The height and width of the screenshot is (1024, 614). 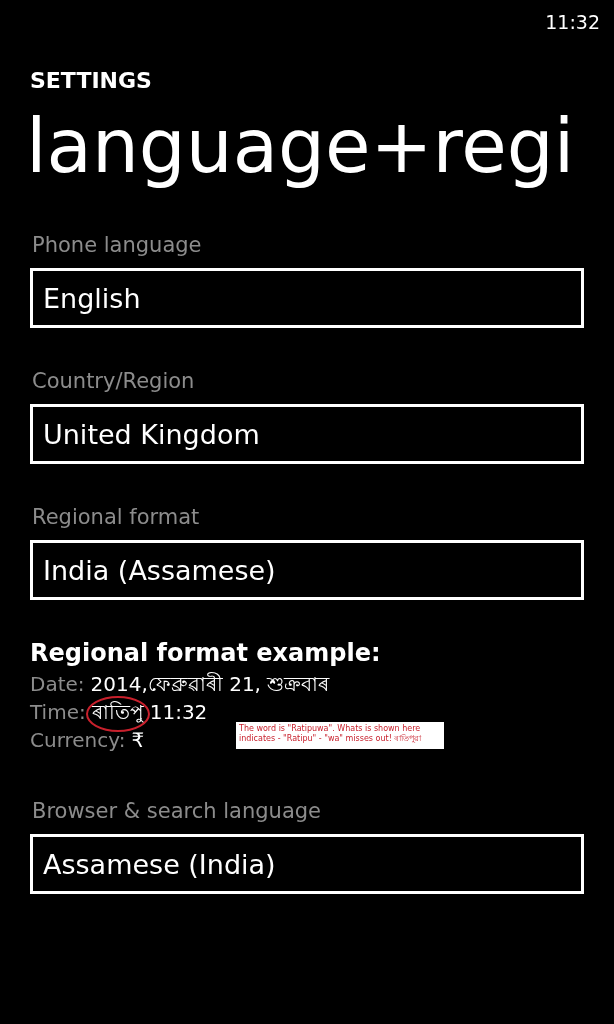 What do you see at coordinates (57, 684) in the screenshot?
I see `example-label: Date:` at bounding box center [57, 684].